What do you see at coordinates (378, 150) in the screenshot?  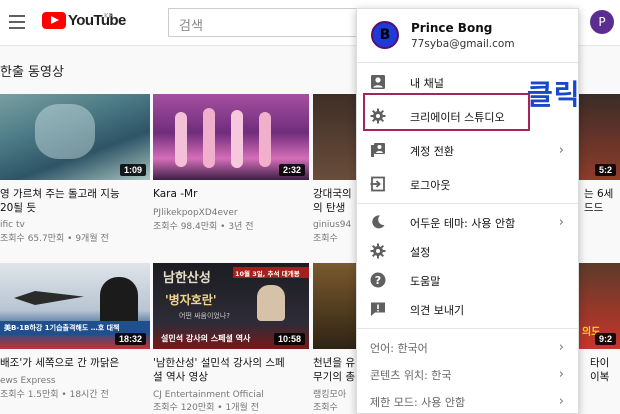 I see `switch-account-icon` at bounding box center [378, 150].